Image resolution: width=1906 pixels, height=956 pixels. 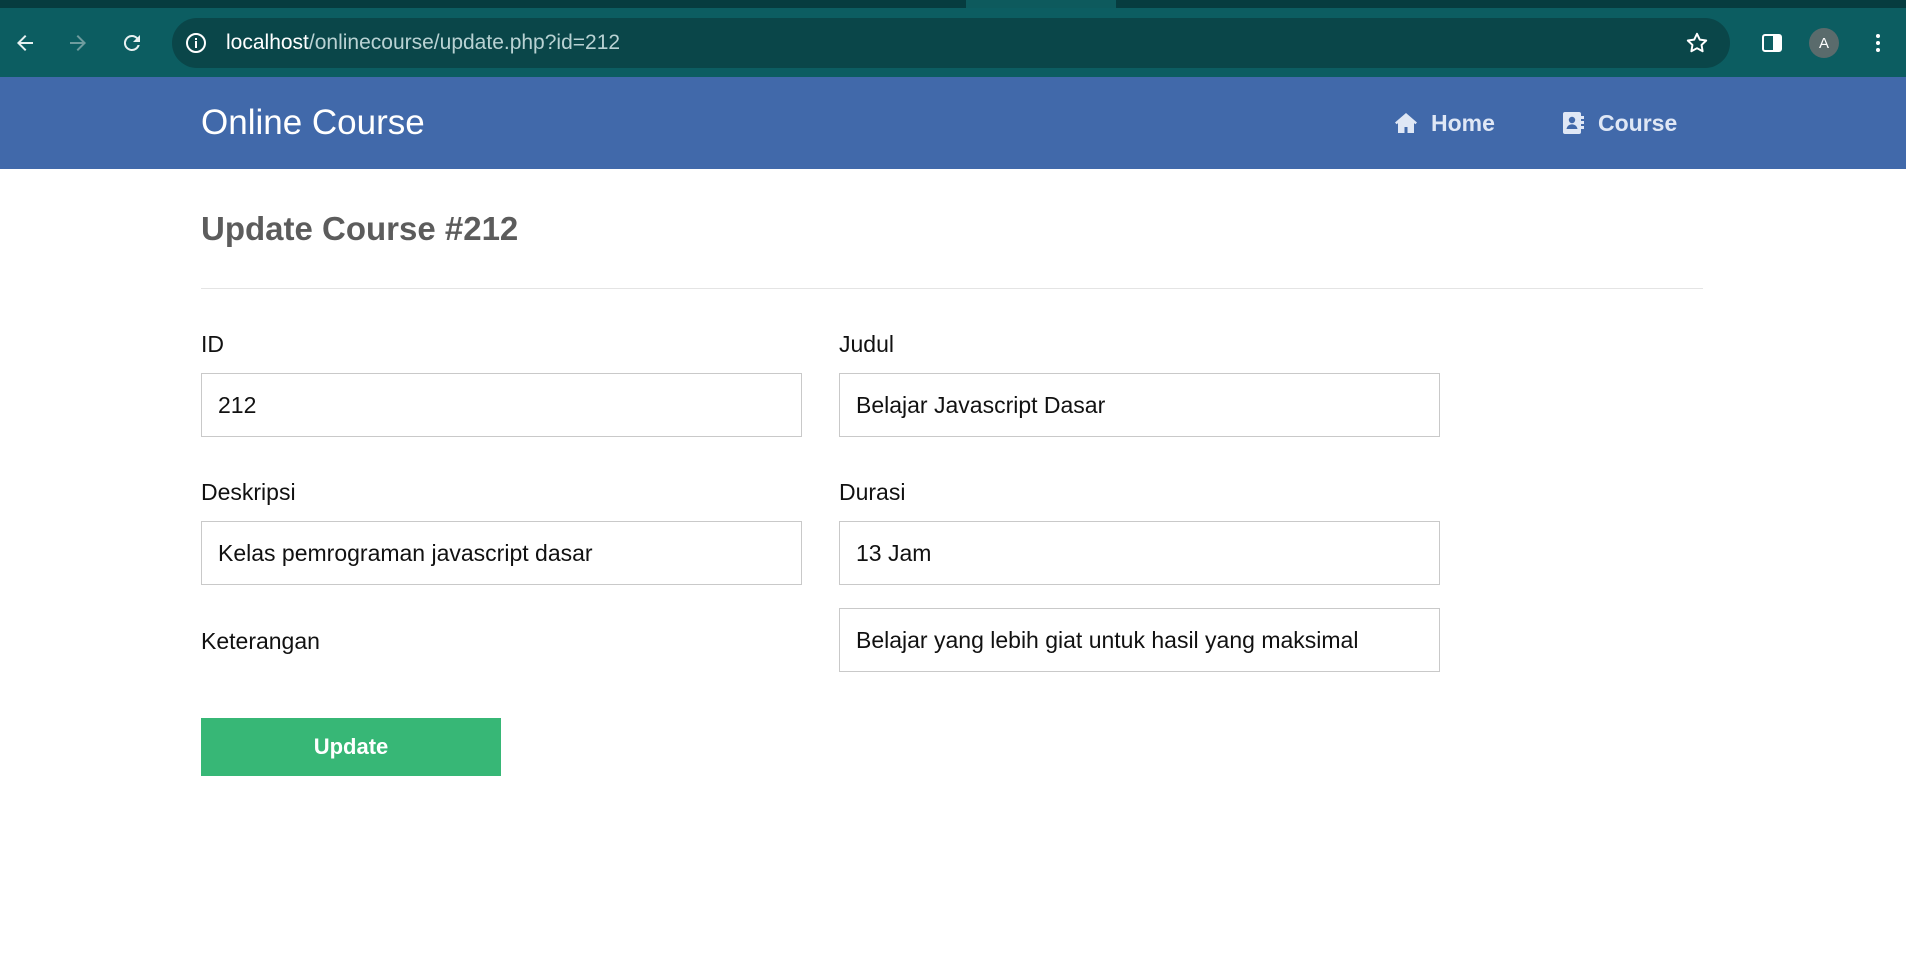 I want to click on home-icon, so click(x=1406, y=123).